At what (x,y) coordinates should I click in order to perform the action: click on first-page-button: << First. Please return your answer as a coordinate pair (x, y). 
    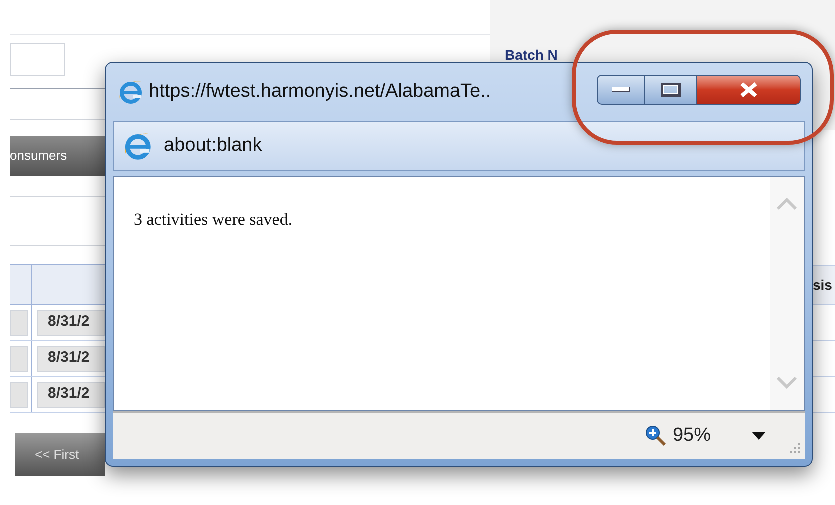
    Looking at the image, I should click on (60, 454).